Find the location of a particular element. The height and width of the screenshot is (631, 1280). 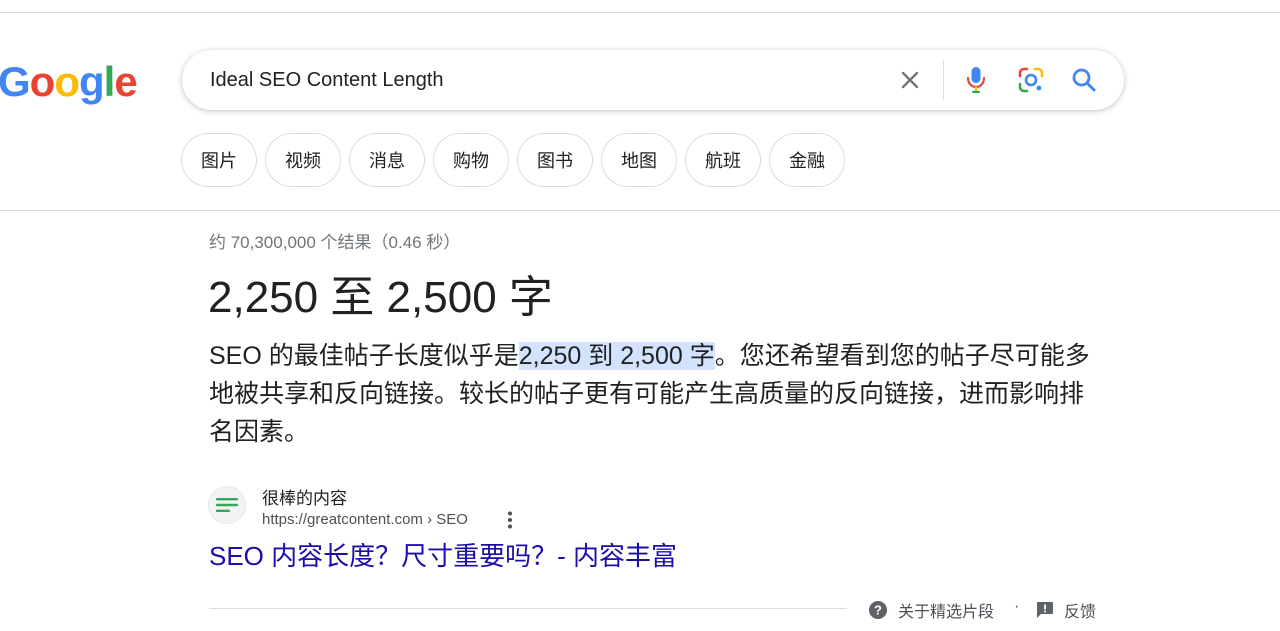

result-options-button is located at coordinates (510, 520).